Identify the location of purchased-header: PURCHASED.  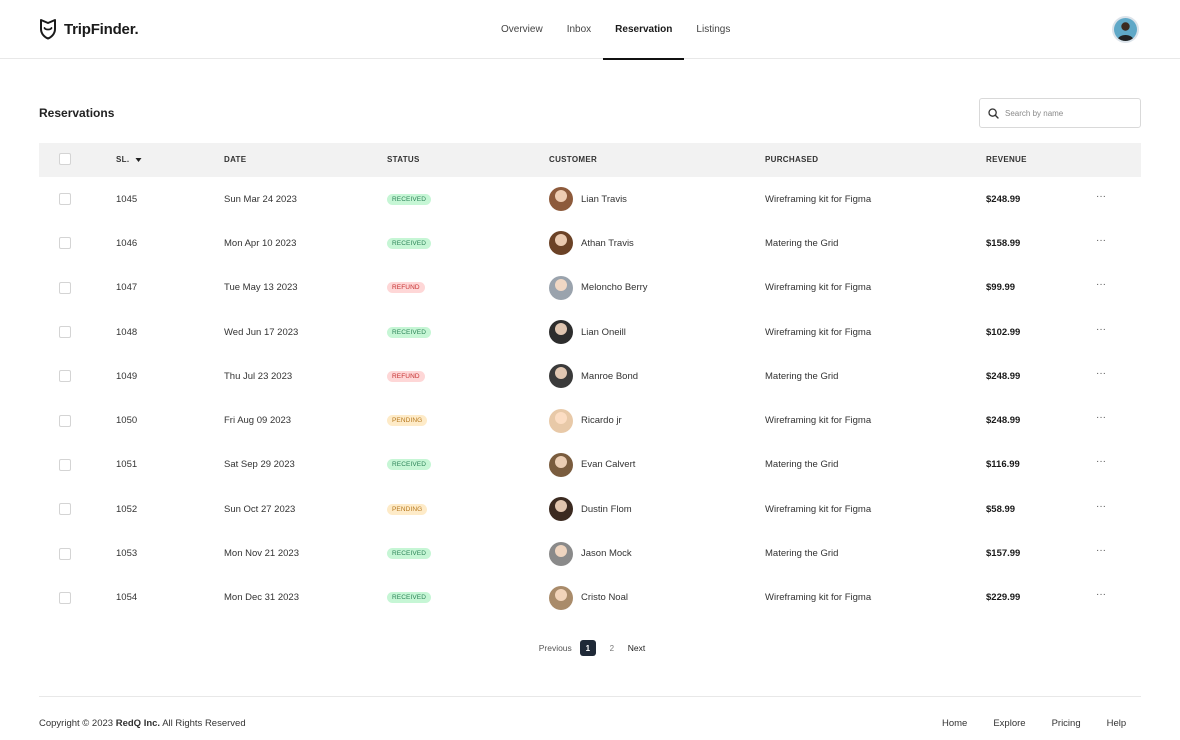
(792, 159).